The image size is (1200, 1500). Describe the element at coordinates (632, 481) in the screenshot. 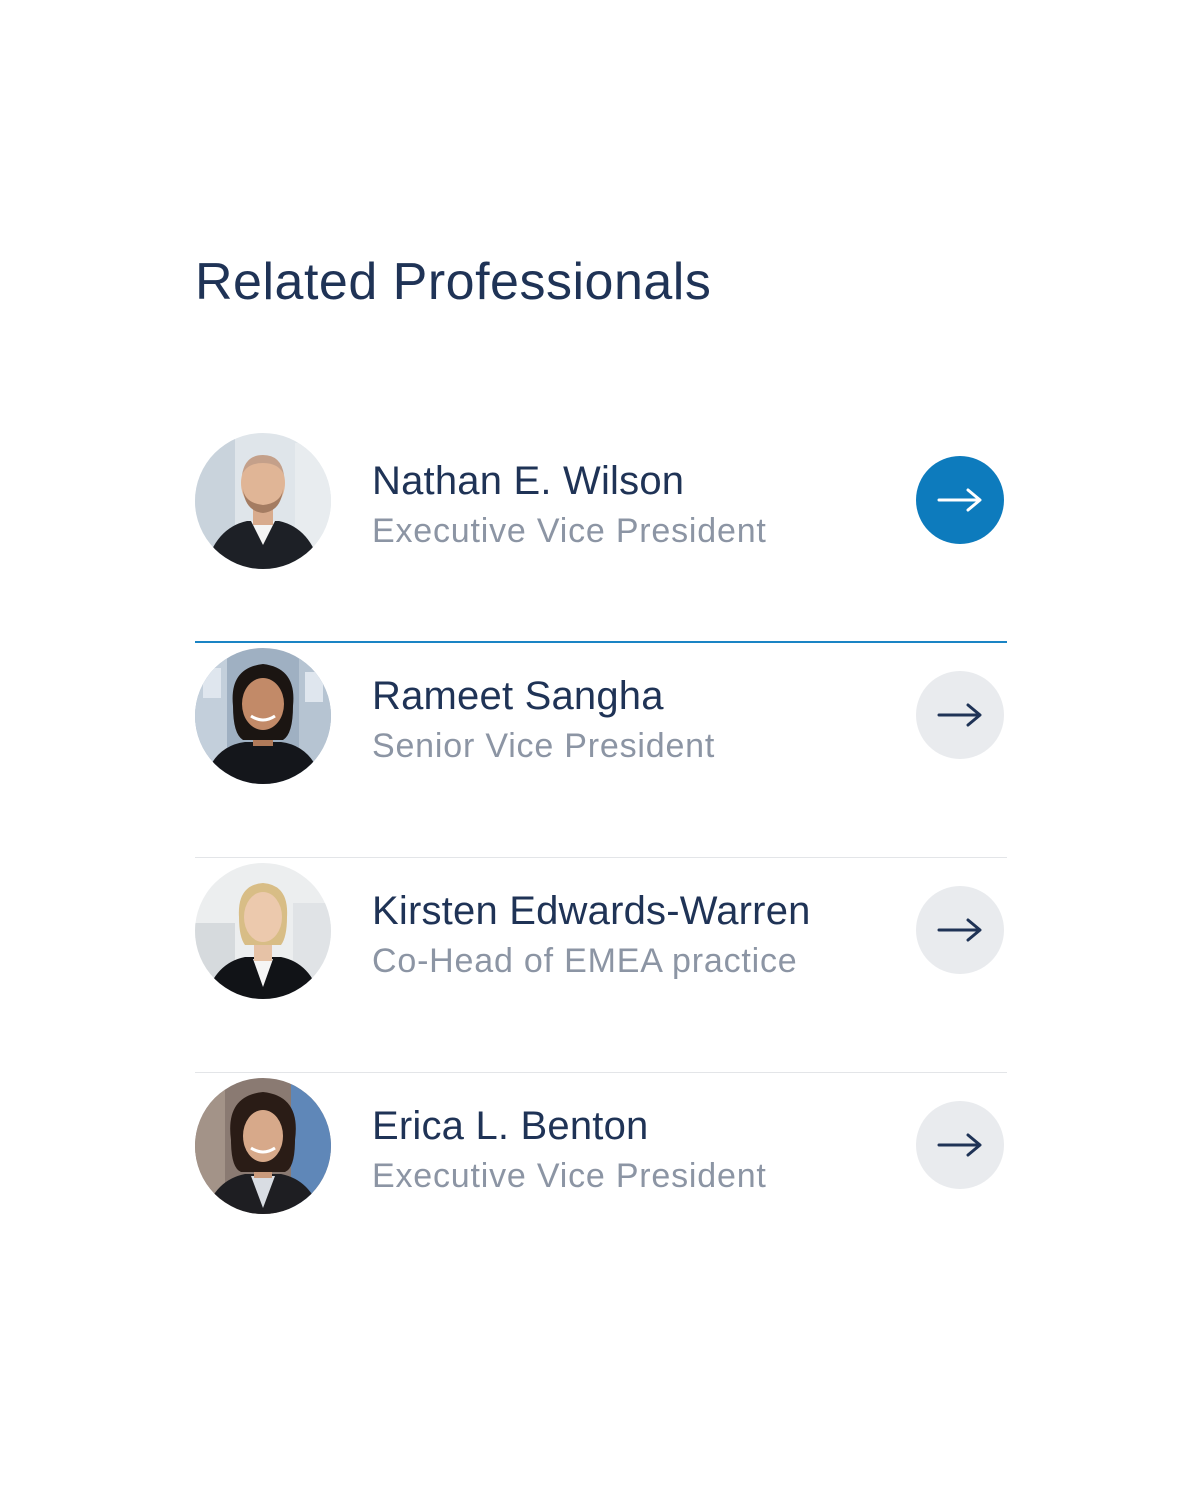

I see `professional-name: Nathan E. Wilson` at that location.